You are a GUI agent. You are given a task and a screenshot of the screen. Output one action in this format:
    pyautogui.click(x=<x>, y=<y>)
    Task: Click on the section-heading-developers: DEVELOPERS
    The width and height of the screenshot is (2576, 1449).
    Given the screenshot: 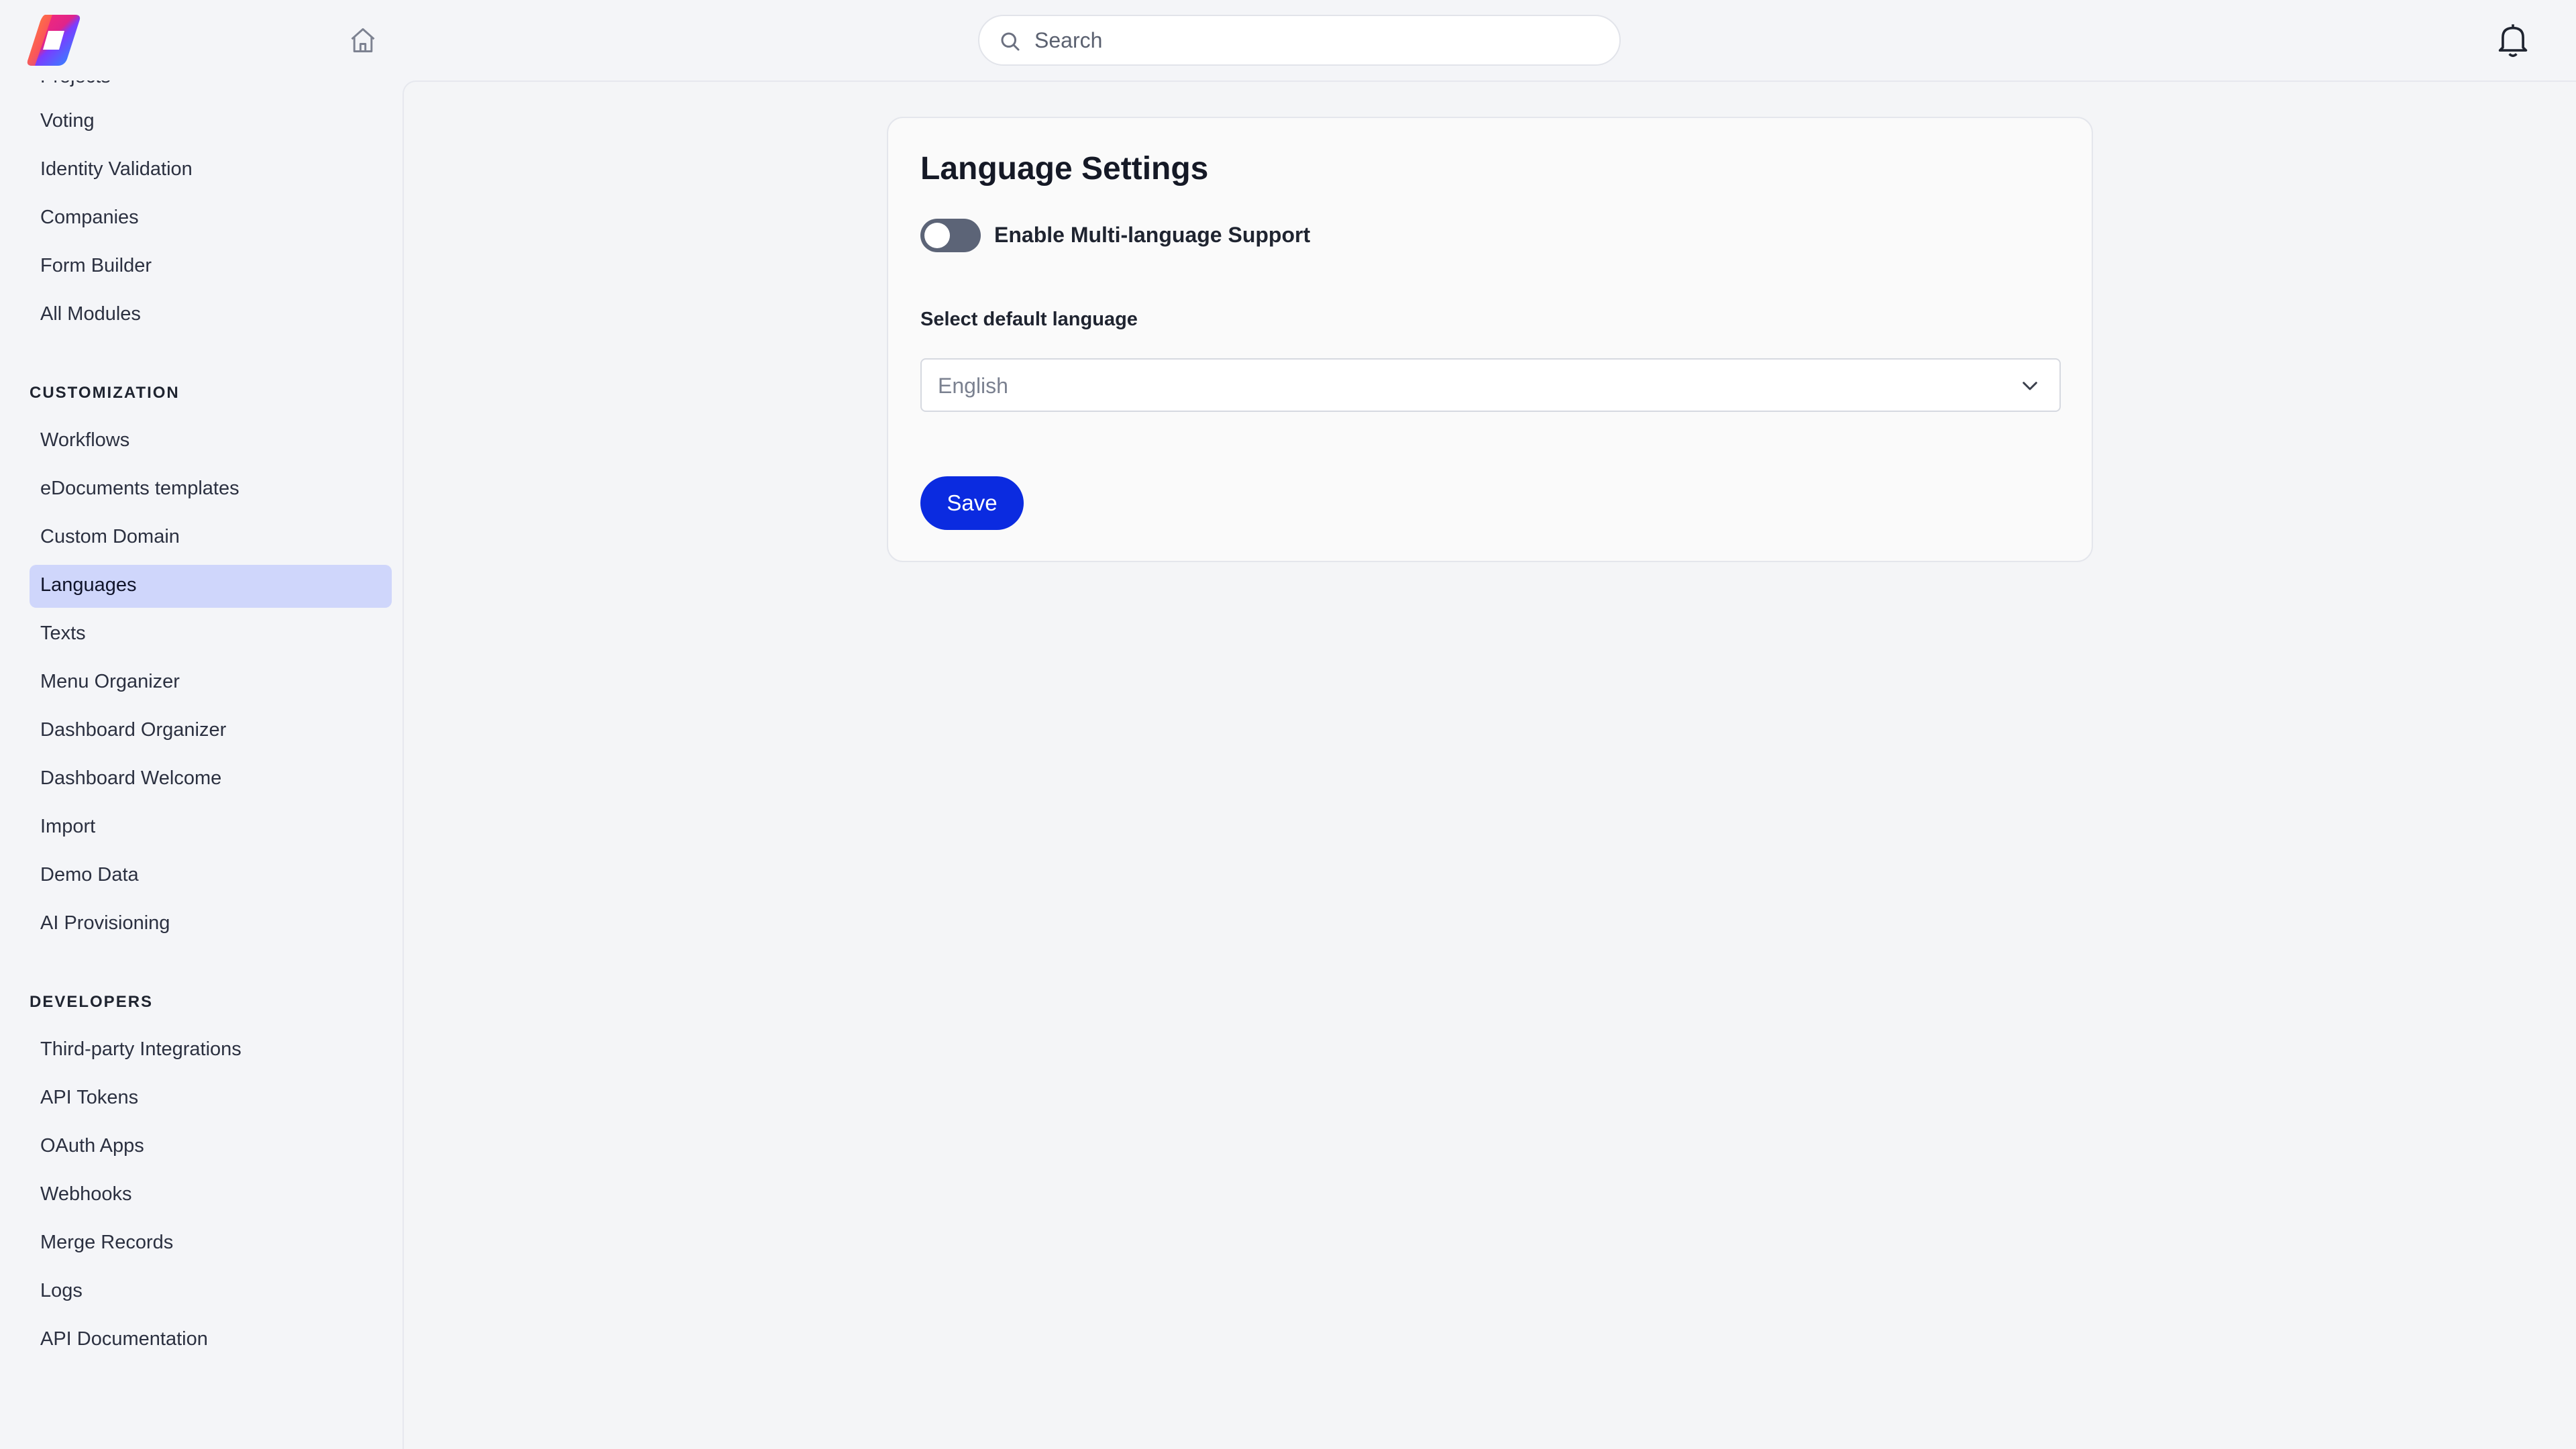 What is the action you would take?
    pyautogui.click(x=92, y=1002)
    